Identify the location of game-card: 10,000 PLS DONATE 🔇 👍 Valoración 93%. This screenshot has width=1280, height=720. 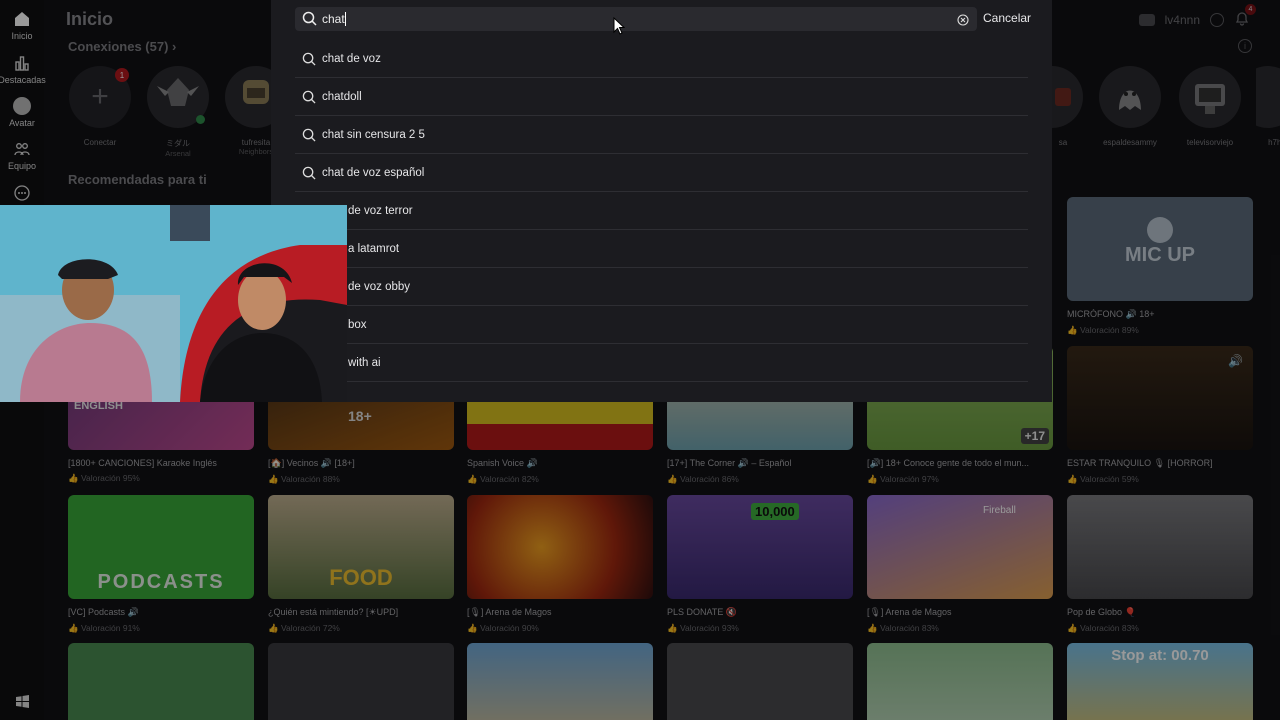
(760, 564).